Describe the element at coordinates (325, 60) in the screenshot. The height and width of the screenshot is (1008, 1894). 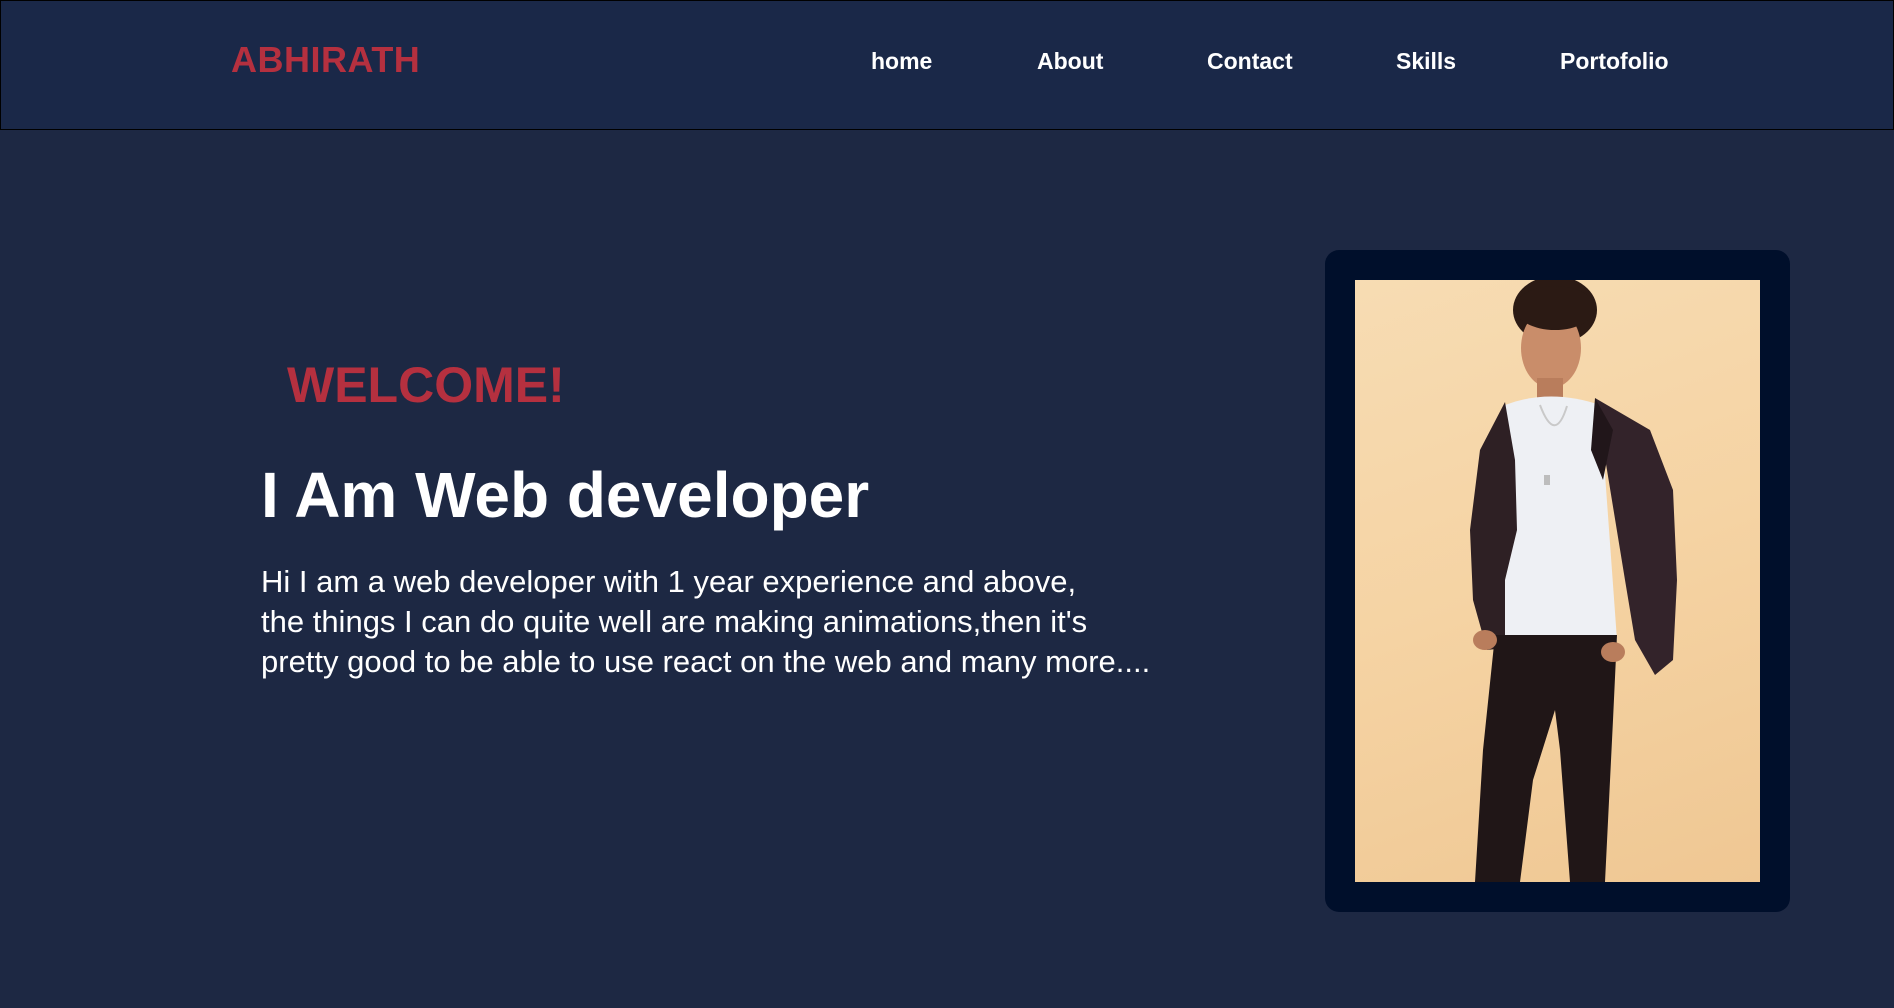
I see `logo: ABHIRATH` at that location.